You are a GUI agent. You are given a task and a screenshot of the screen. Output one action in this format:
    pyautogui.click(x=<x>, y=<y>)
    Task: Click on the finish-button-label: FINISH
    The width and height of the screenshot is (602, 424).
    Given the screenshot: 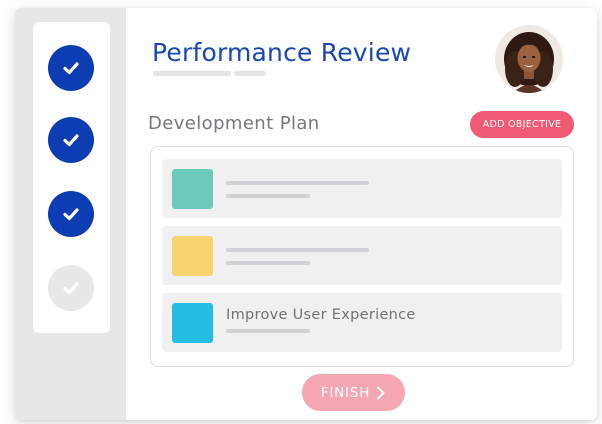 What is the action you would take?
    pyautogui.click(x=345, y=392)
    